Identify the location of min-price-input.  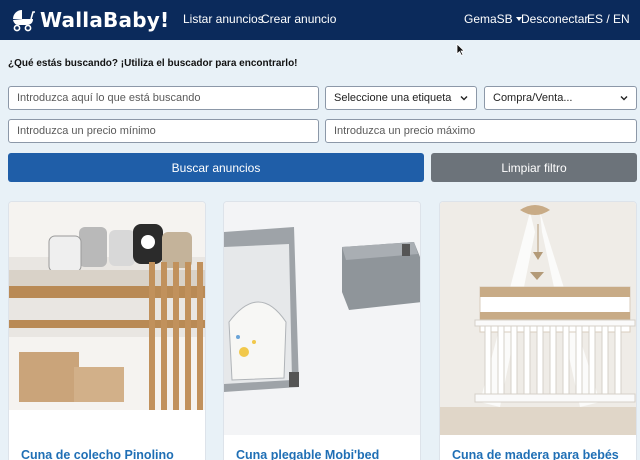
(163, 131).